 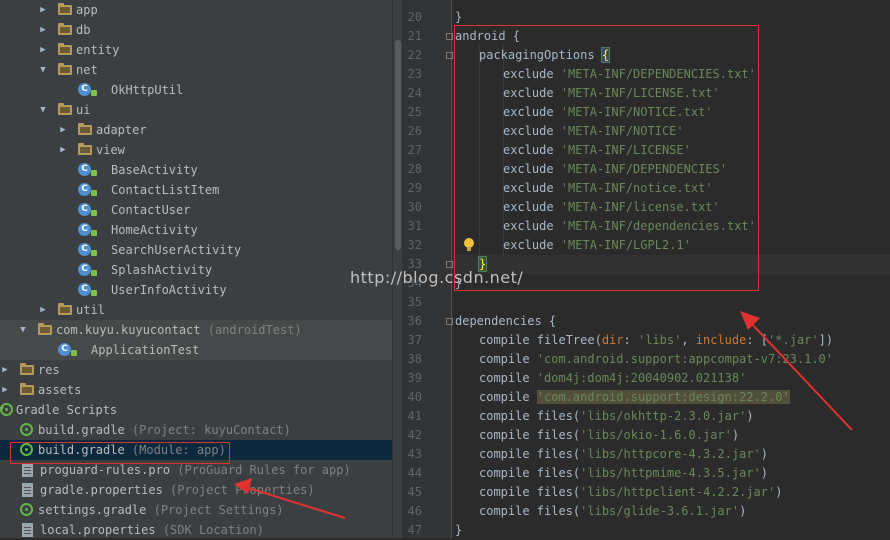 What do you see at coordinates (196, 210) in the screenshot?
I see `tree-item: C ContactUser` at bounding box center [196, 210].